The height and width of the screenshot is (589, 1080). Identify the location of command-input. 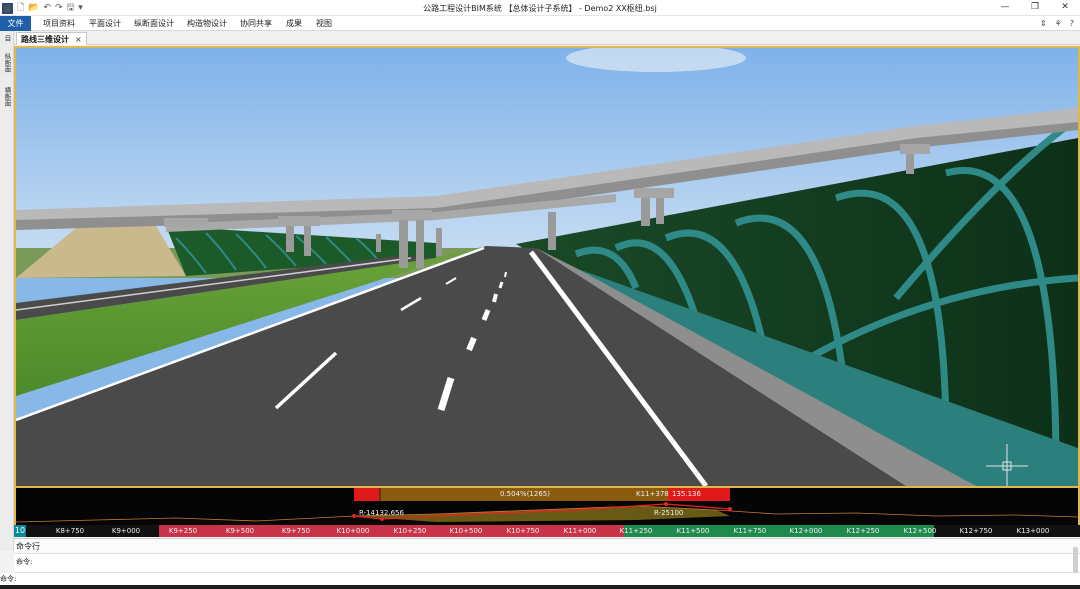
(542, 578).